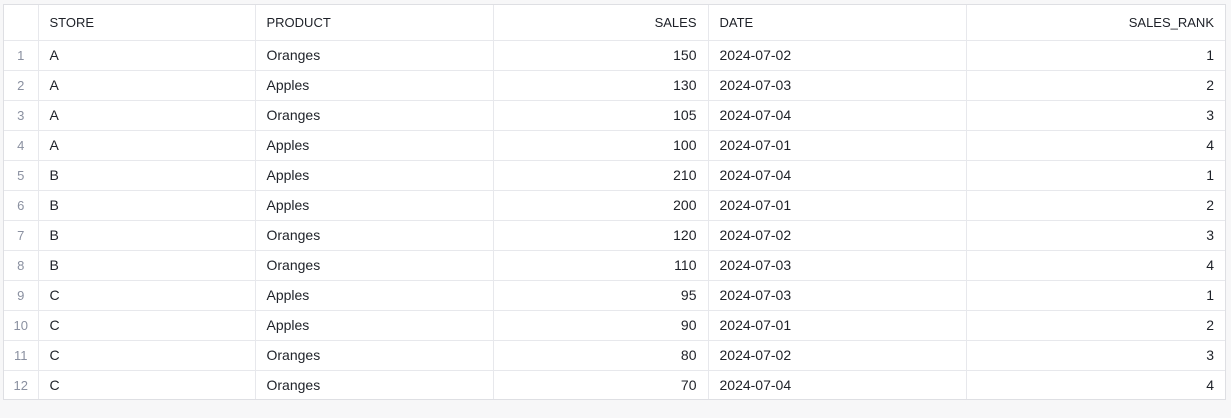  I want to click on header-row: STORE PRODUCT SALES DATE SALES_RANK, so click(614, 23).